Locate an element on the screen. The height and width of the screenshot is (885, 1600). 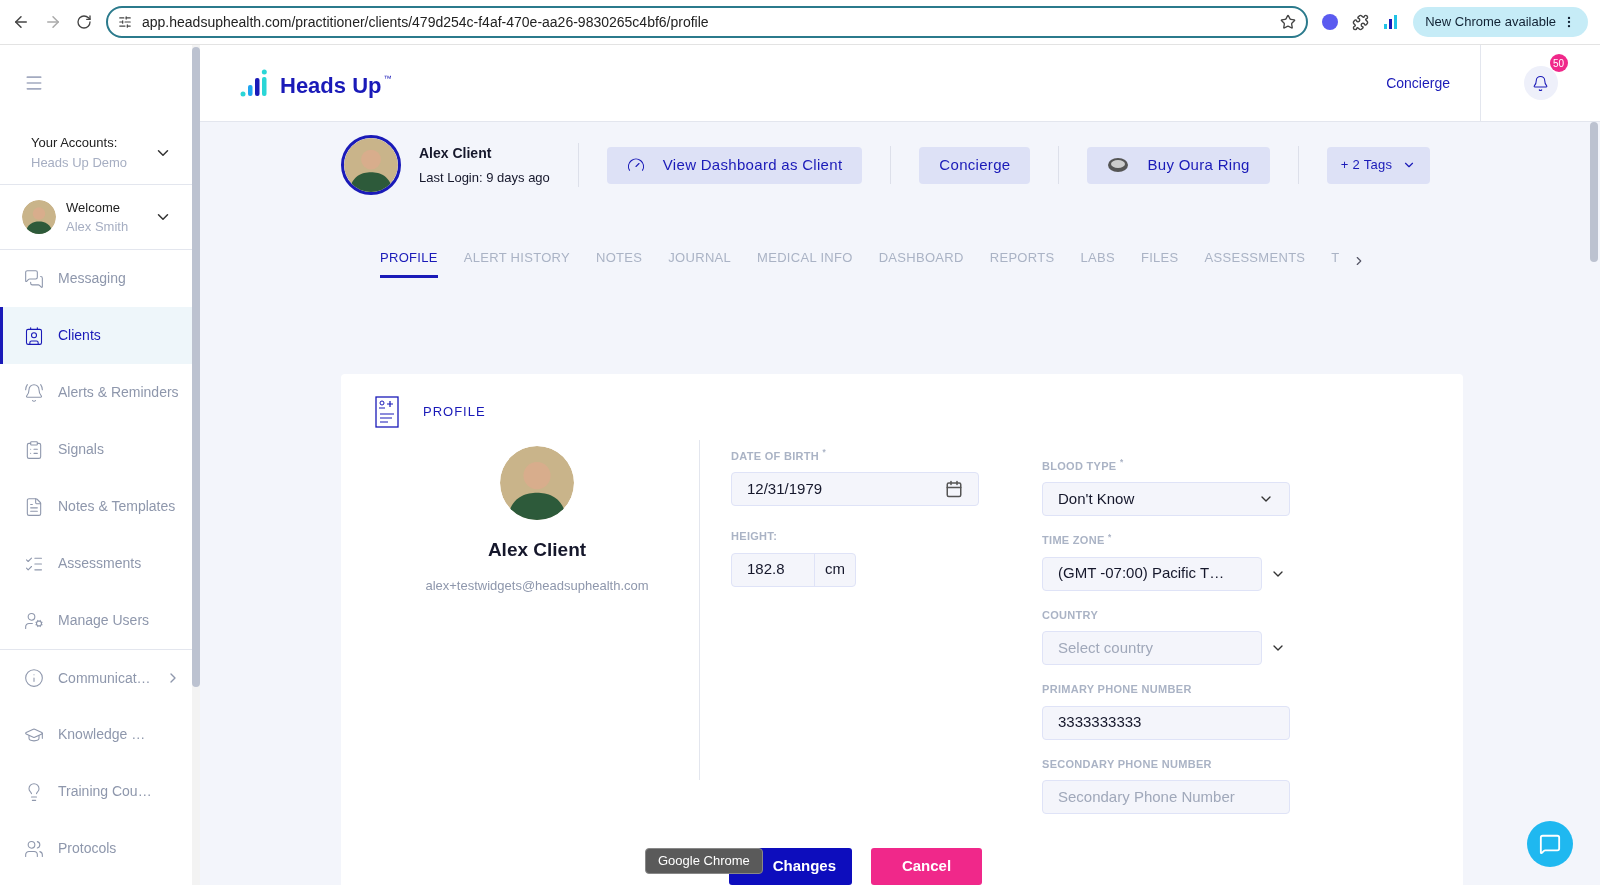
field-label: COUNTRY is located at coordinates (1071, 615).